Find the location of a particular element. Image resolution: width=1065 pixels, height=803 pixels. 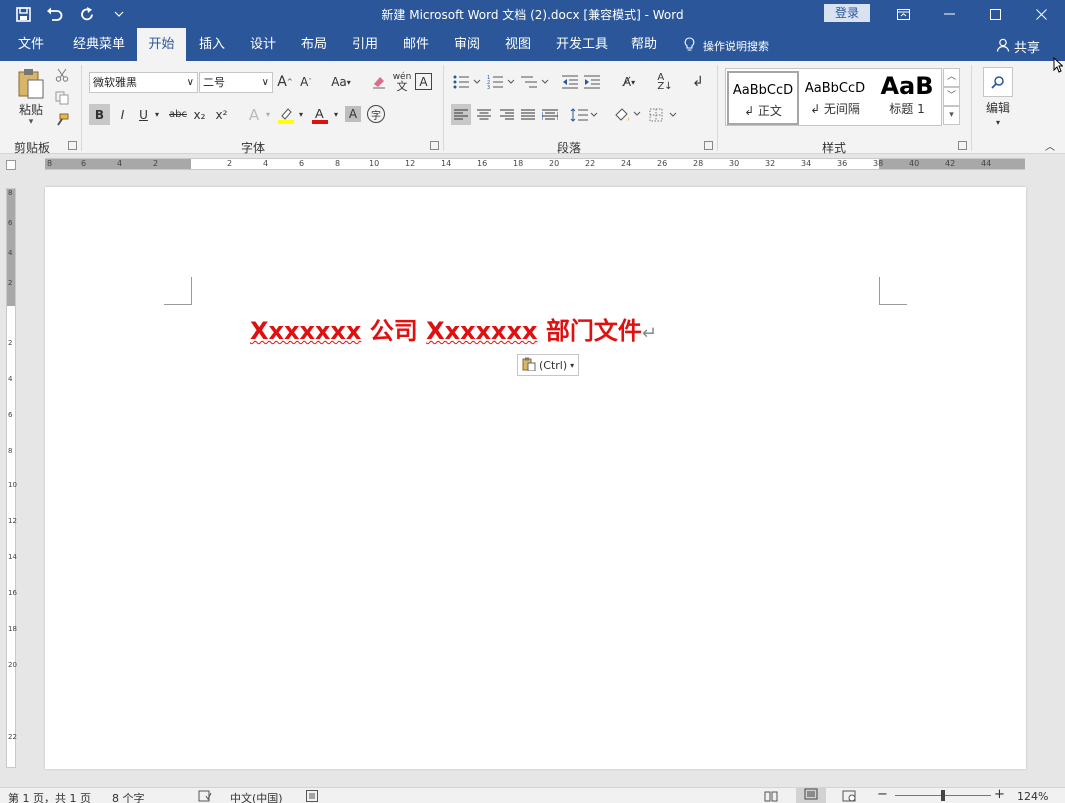

tab-help: 帮助 is located at coordinates (644, 44).